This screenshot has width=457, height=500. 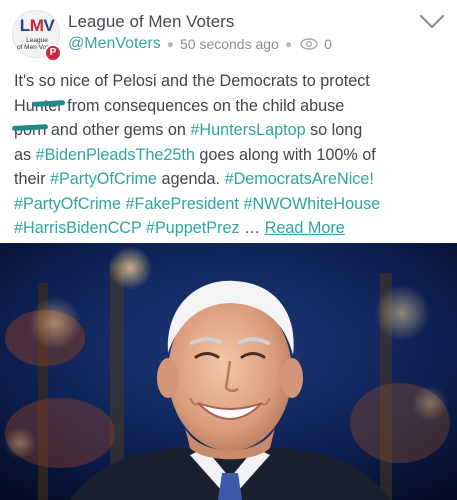 What do you see at coordinates (30, 130) in the screenshot?
I see `redaction-mark: porn` at bounding box center [30, 130].